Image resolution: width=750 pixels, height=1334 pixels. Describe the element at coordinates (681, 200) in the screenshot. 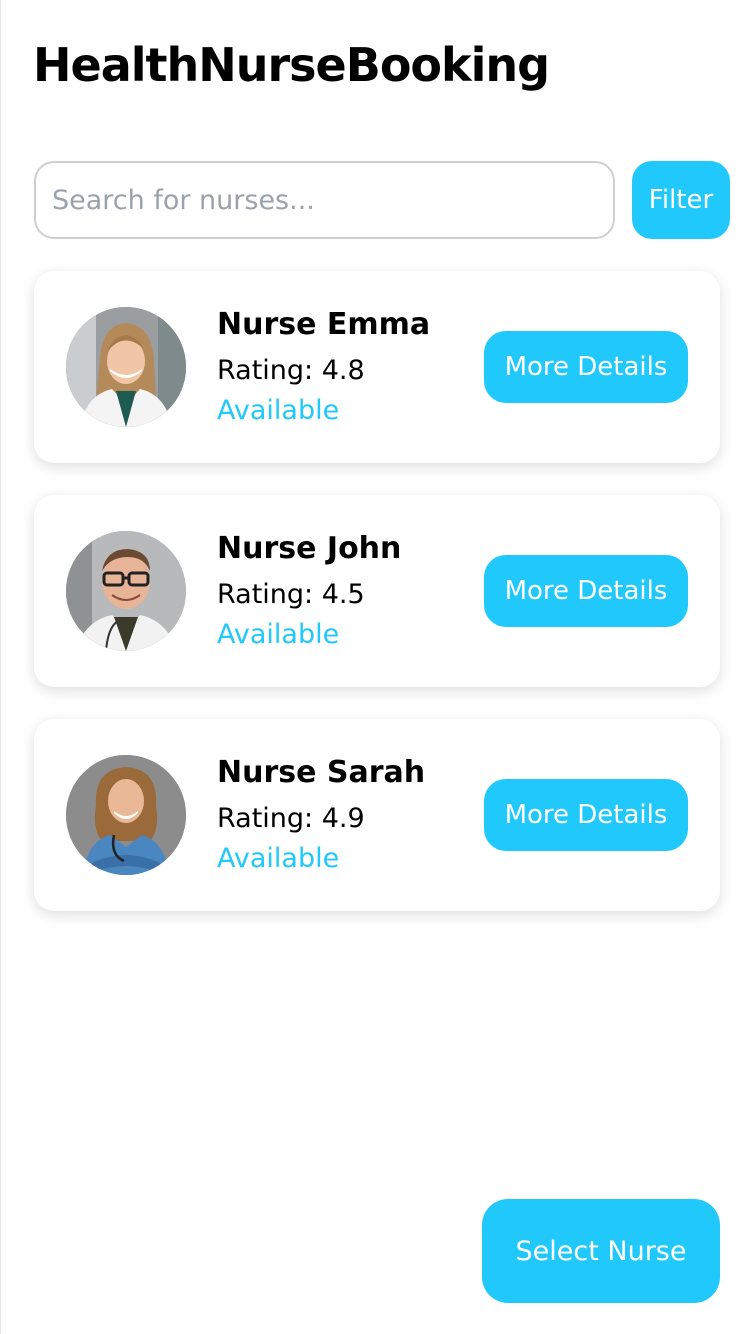

I see `filter-button: Filter` at that location.